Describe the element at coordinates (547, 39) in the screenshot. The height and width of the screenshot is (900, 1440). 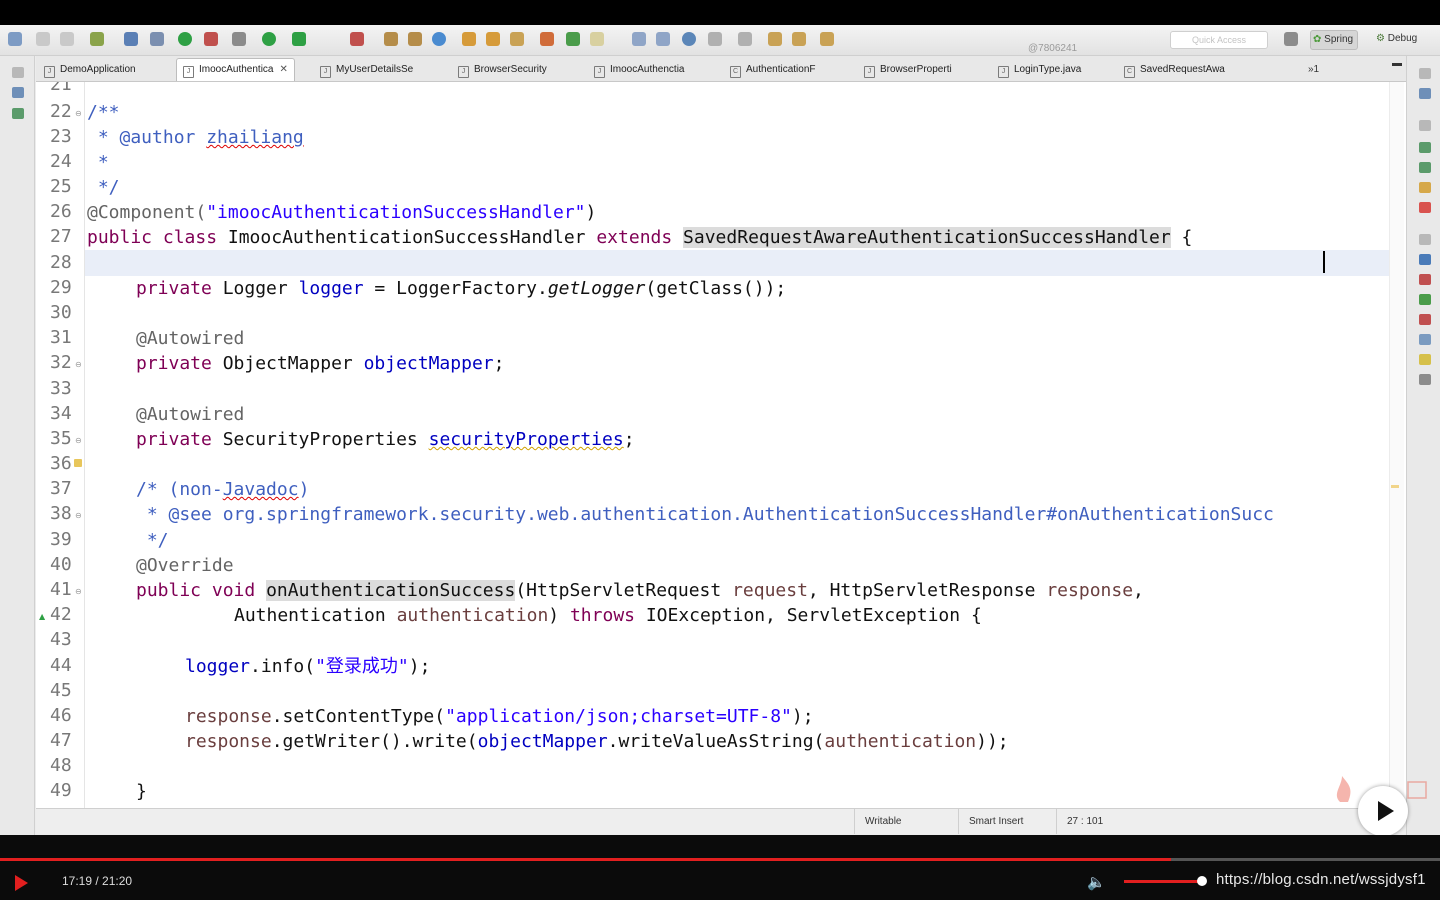
I see `task-icon` at that location.